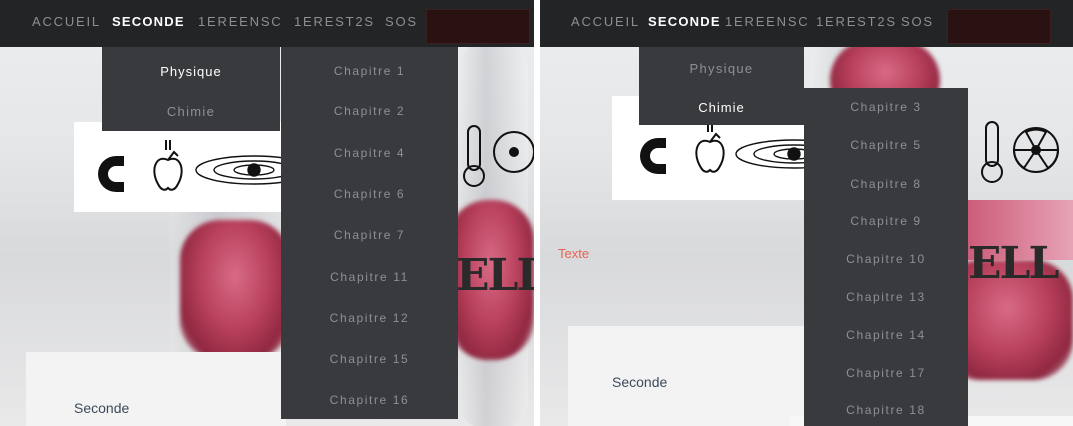 The image size is (1073, 426). What do you see at coordinates (369, 277) in the screenshot?
I see `chapter-item: Chapitre 11` at bounding box center [369, 277].